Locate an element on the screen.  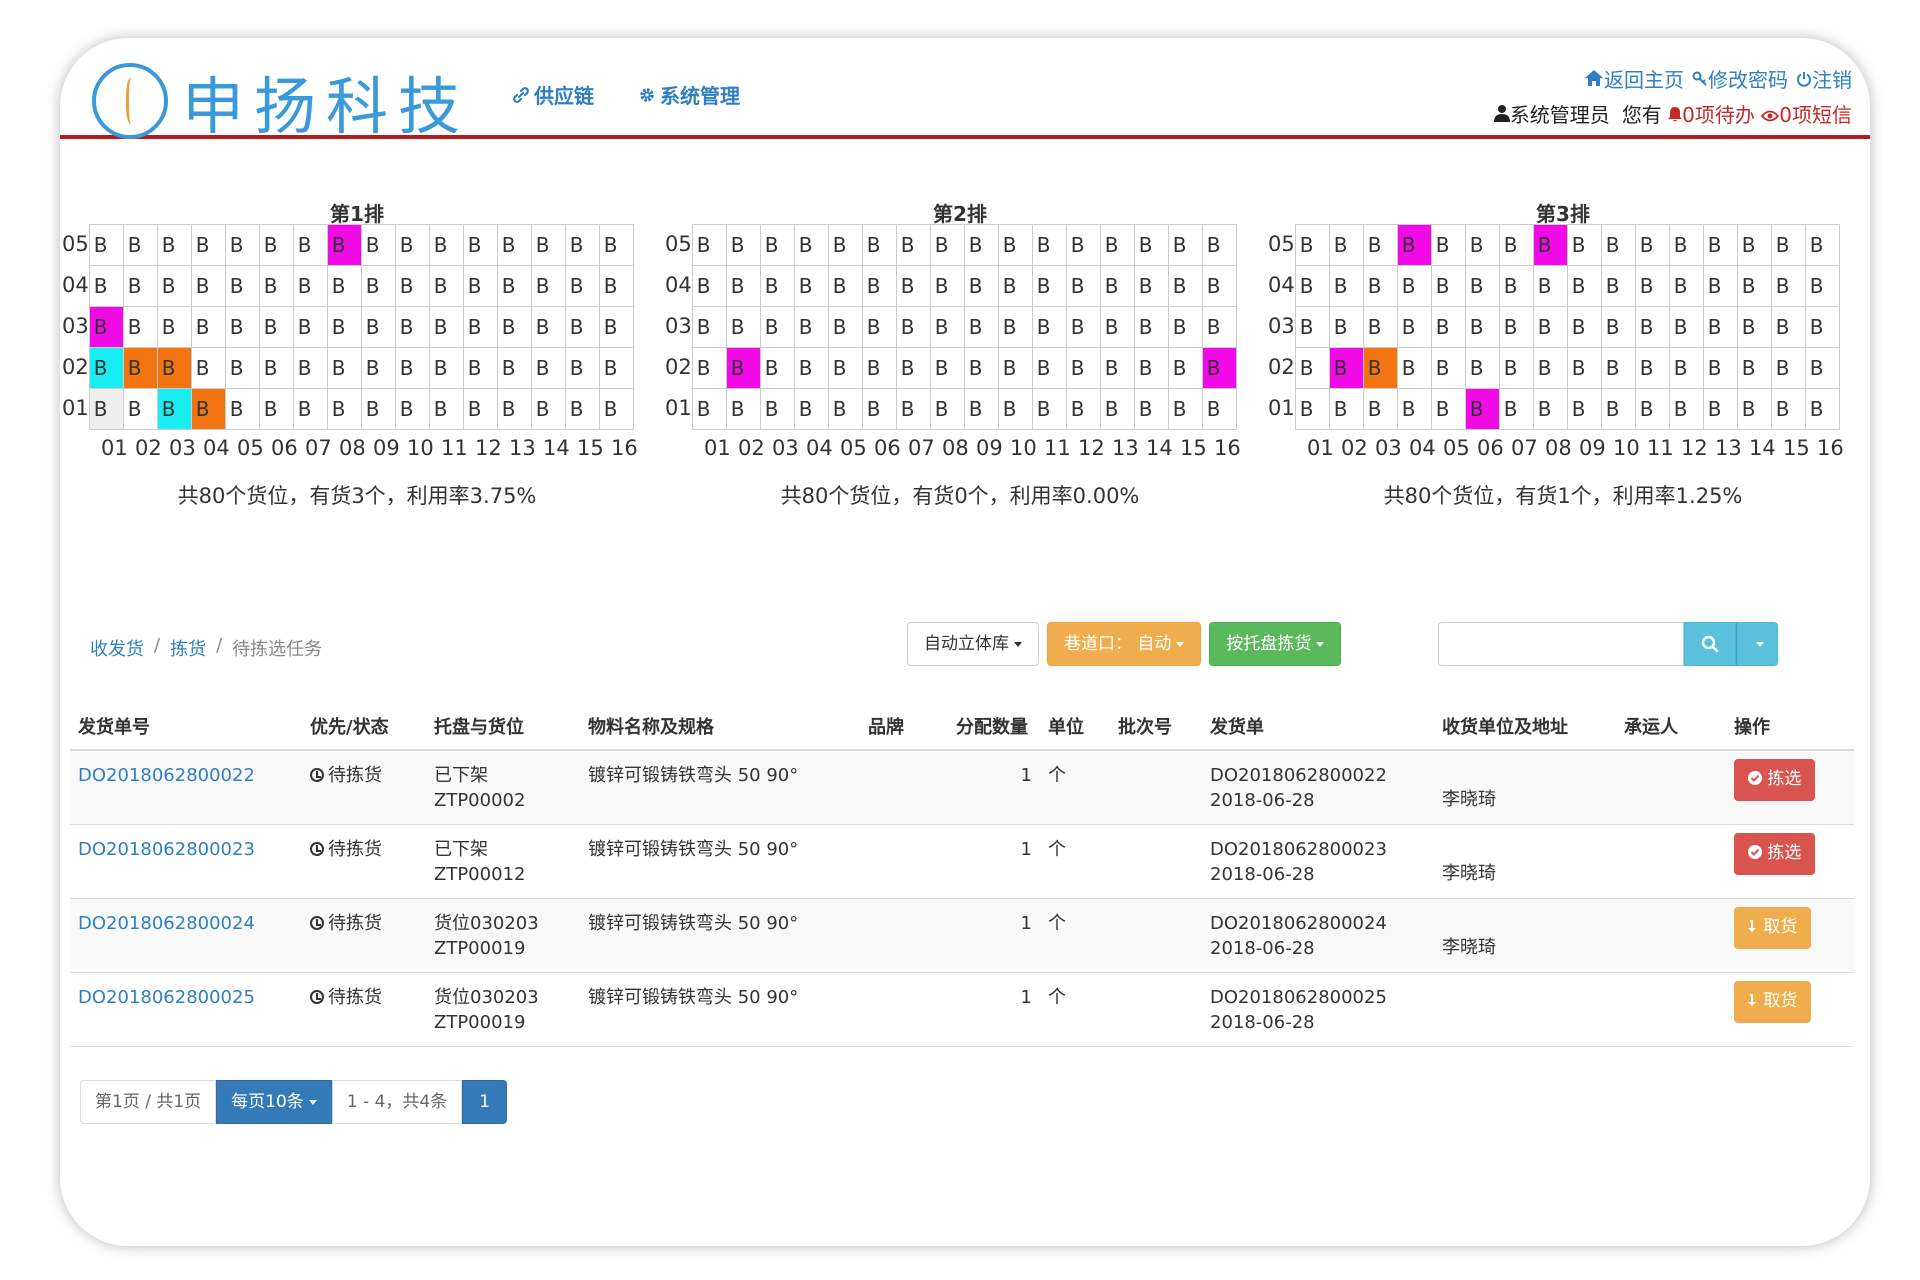
change-password-link: 修改密码 is located at coordinates (1740, 78).